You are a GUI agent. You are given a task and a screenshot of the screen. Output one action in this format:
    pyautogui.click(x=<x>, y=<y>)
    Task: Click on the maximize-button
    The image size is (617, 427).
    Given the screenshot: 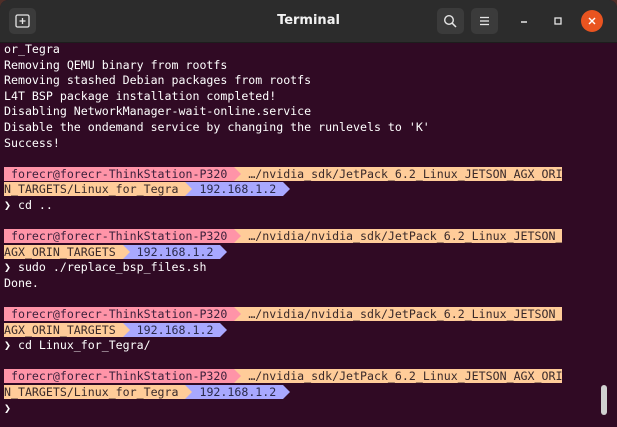 What is the action you would take?
    pyautogui.click(x=558, y=21)
    